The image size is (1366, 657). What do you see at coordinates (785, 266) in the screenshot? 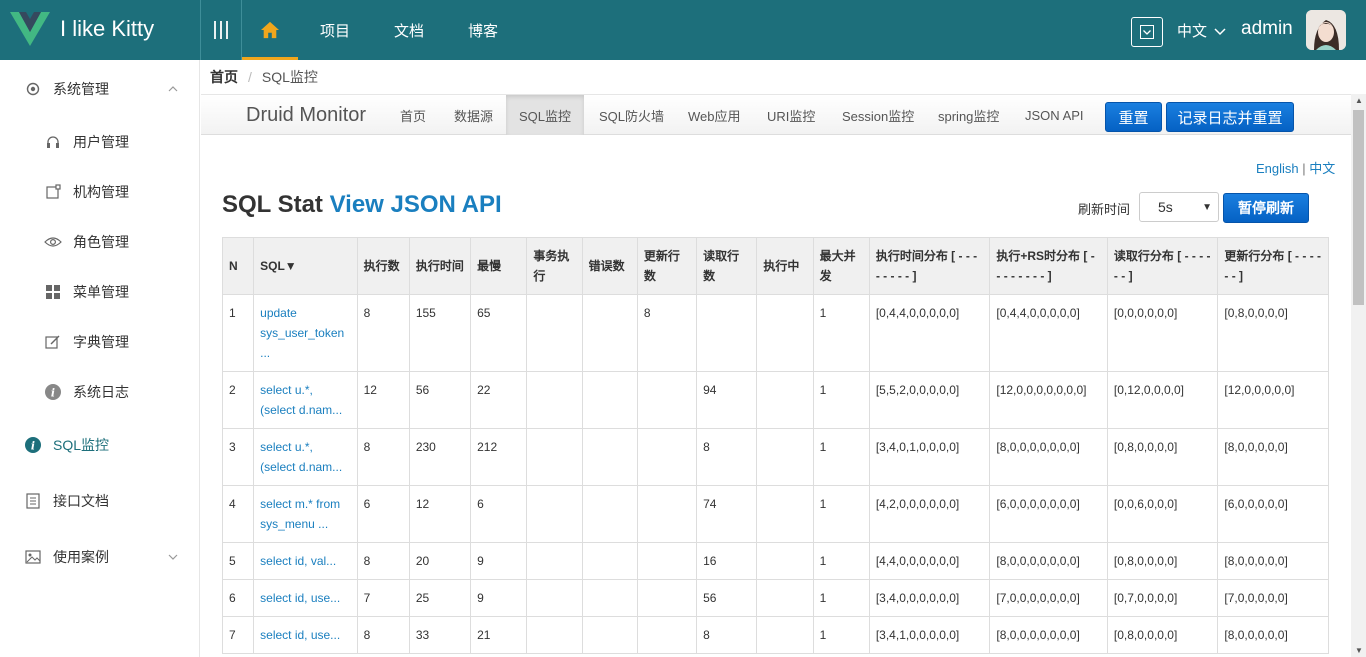
I see `col-header: 执行中` at bounding box center [785, 266].